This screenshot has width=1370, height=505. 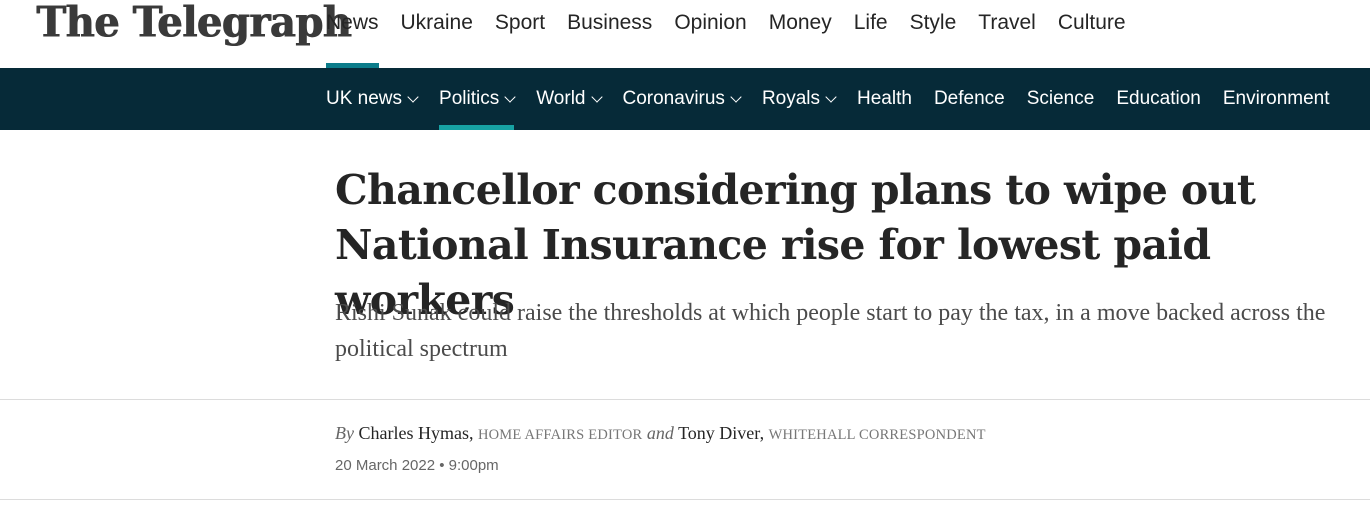 What do you see at coordinates (800, 34) in the screenshot?
I see `nav-item-money: Money` at bounding box center [800, 34].